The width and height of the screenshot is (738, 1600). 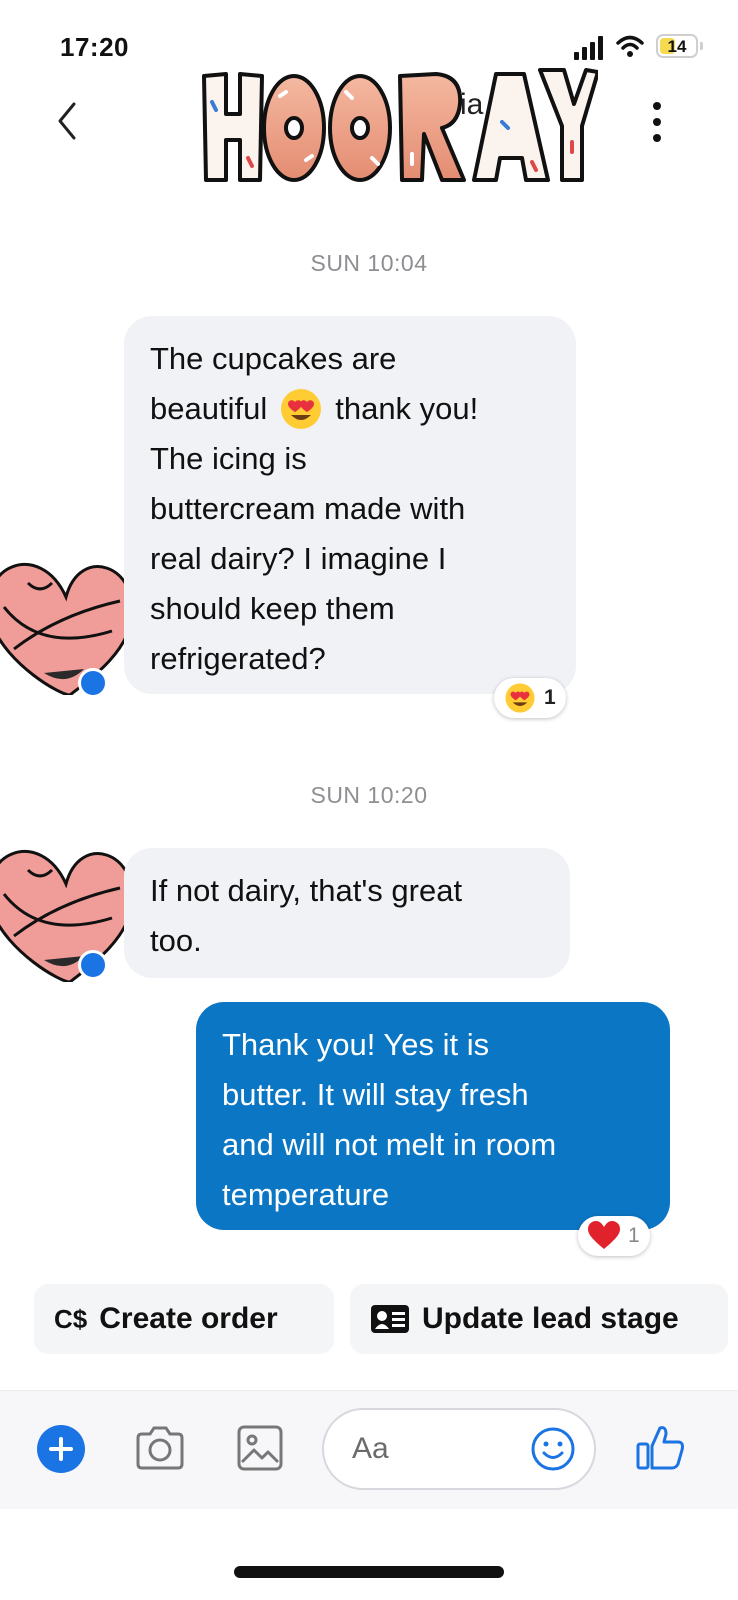 I want to click on update-lead-stage-button: Update lead stage, so click(x=539, y=1319).